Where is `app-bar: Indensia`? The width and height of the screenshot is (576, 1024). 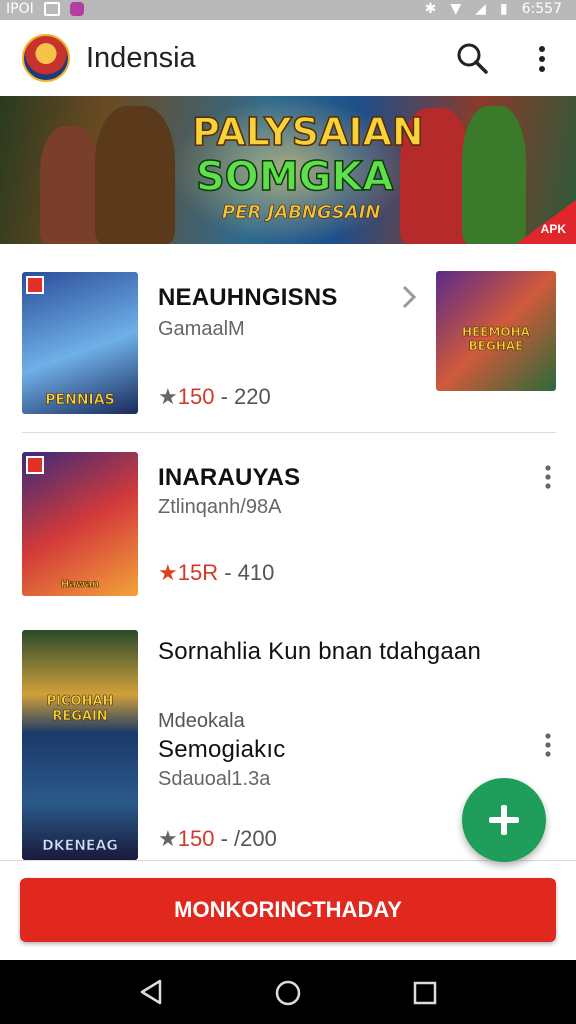 app-bar: Indensia is located at coordinates (288, 58).